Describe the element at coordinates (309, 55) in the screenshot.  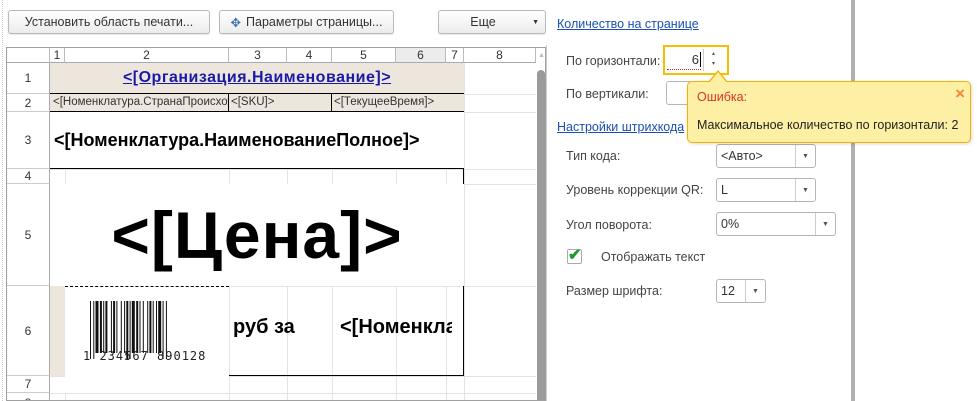
I see `col-header: 4` at that location.